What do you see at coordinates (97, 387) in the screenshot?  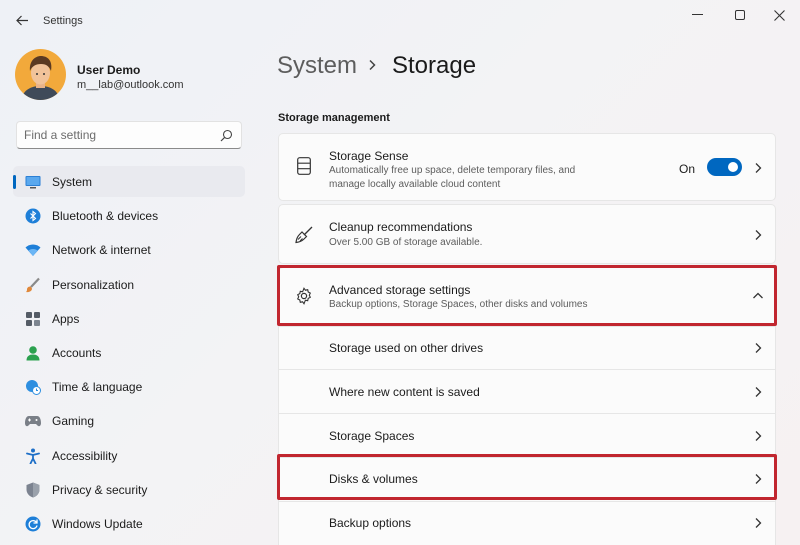 I see `sidebar-item-label: Time & language` at bounding box center [97, 387].